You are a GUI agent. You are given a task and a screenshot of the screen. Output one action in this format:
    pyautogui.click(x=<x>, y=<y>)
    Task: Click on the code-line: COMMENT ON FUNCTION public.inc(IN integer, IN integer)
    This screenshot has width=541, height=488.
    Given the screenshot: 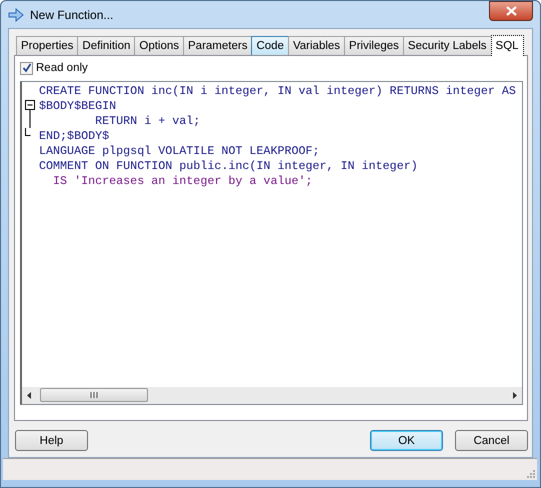 What is the action you would take?
    pyautogui.click(x=228, y=165)
    